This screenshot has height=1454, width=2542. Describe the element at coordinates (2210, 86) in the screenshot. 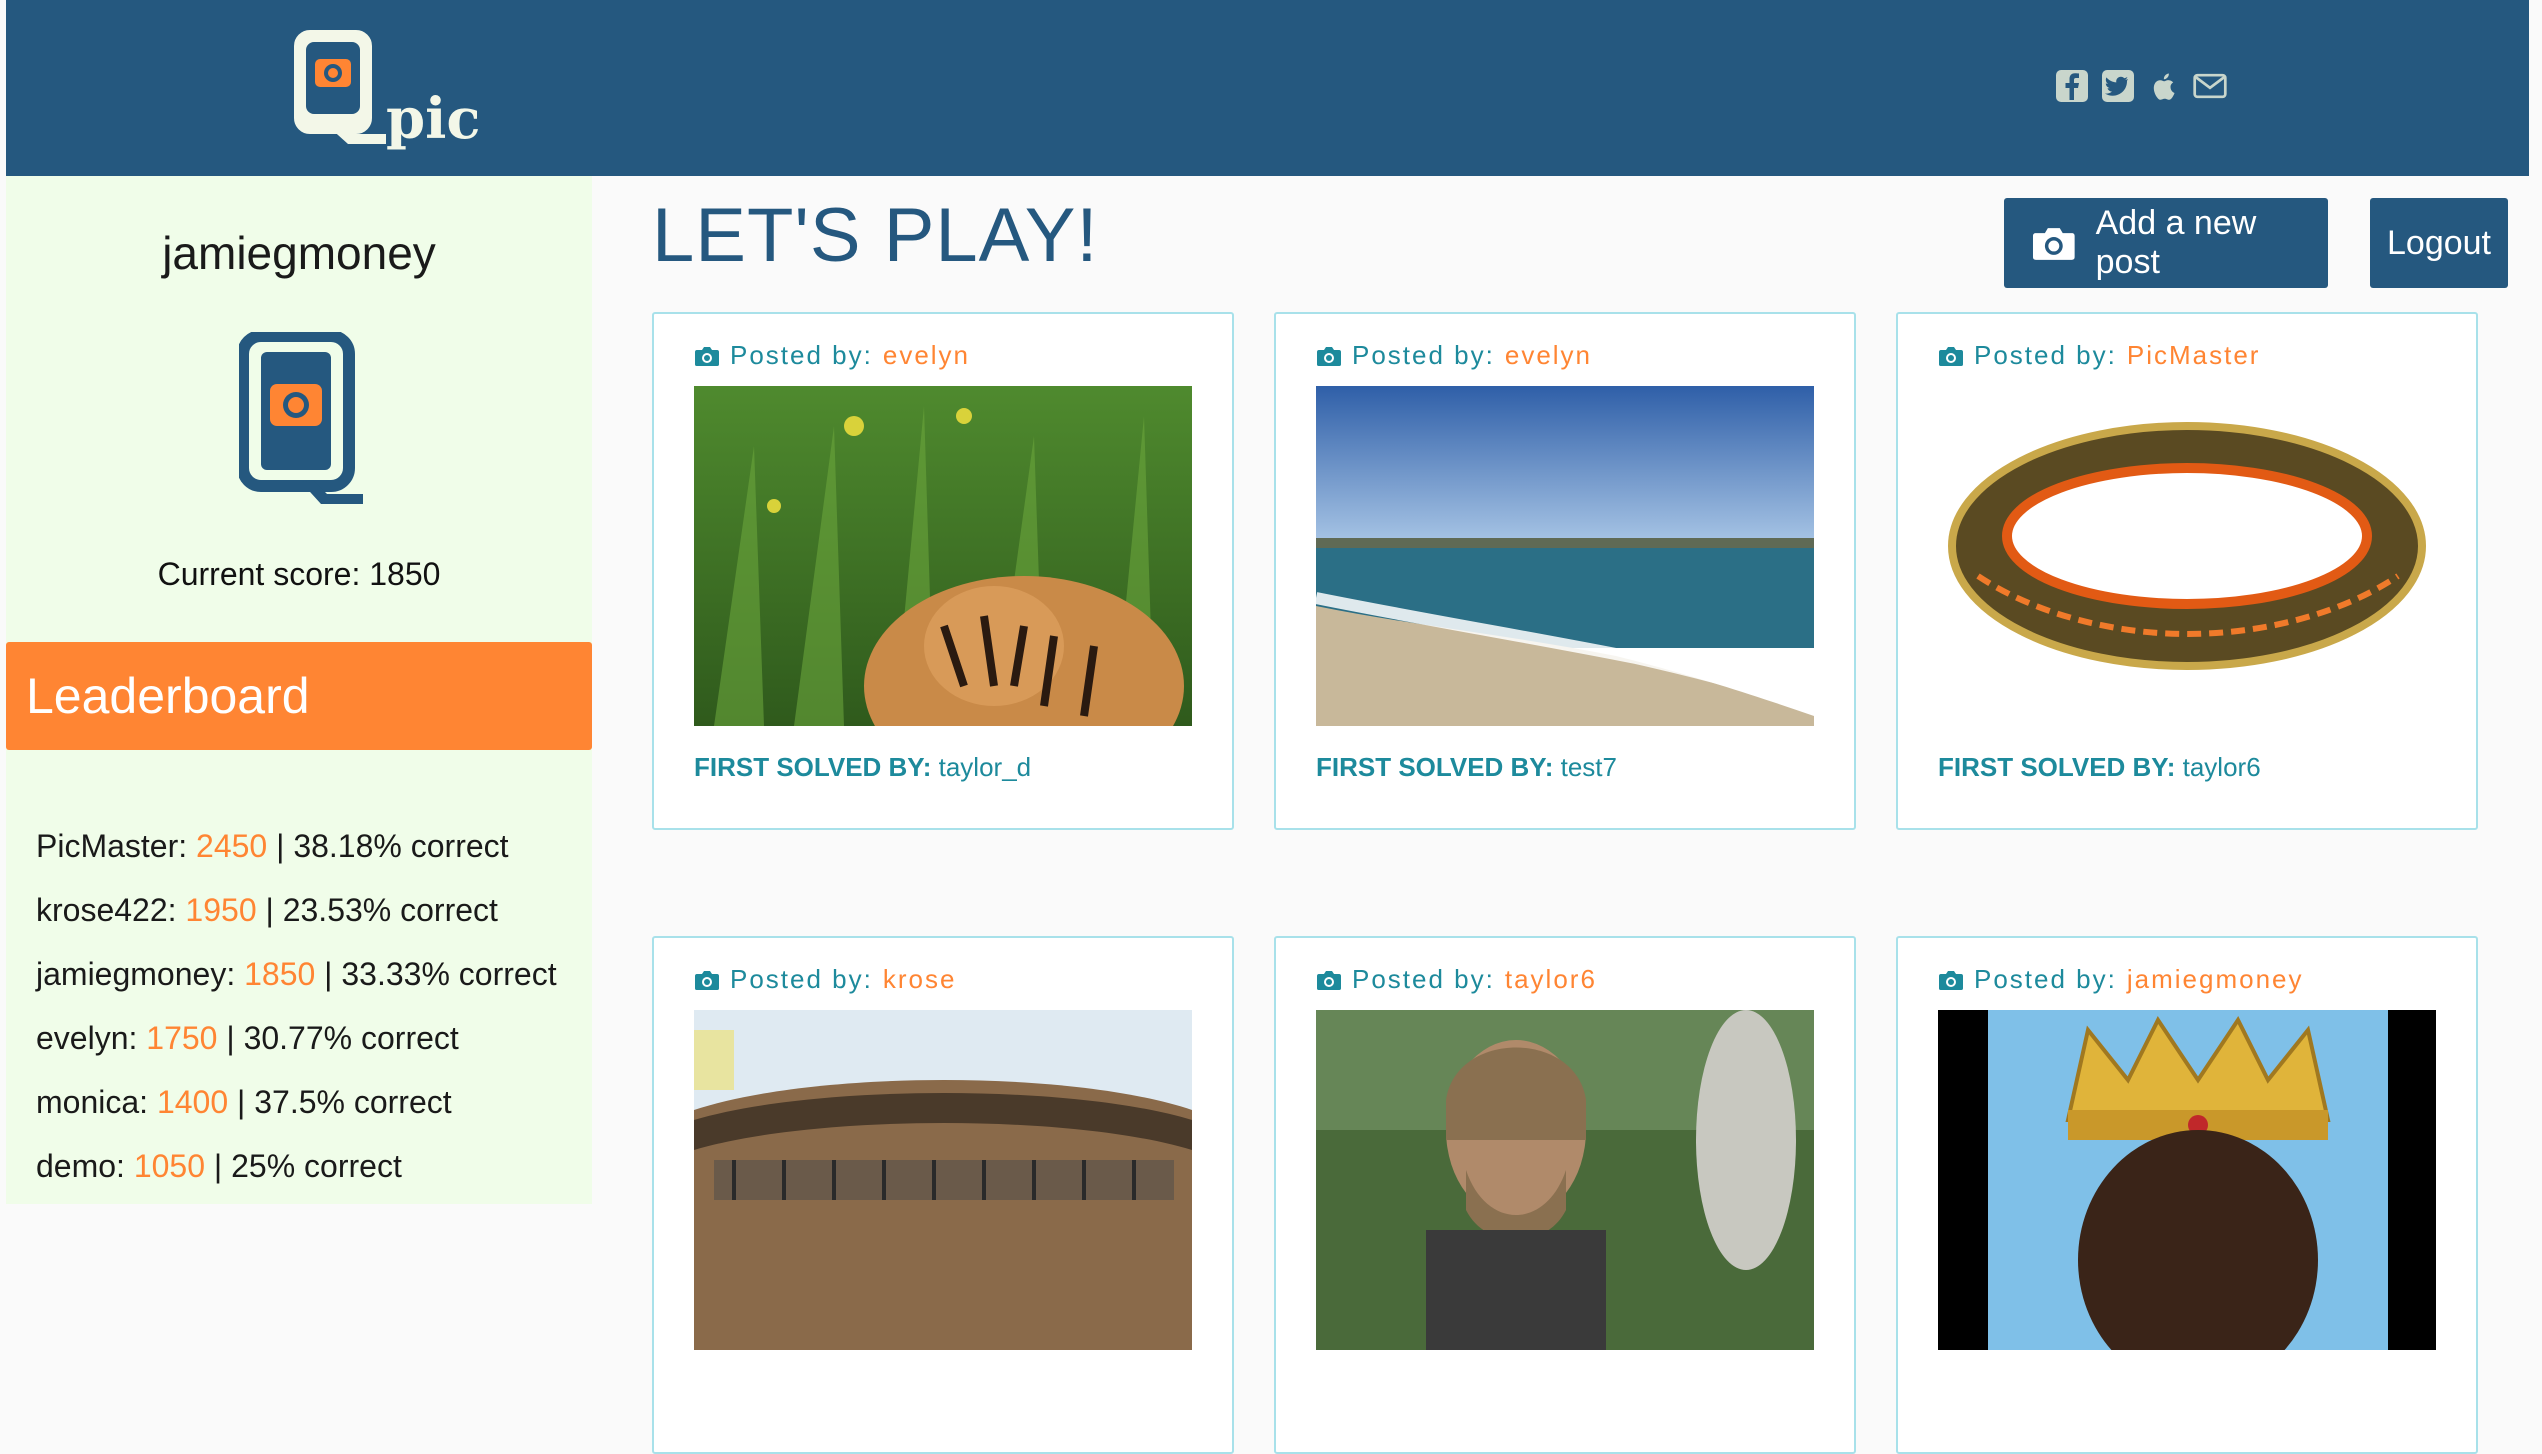

I see `mail-icon` at that location.